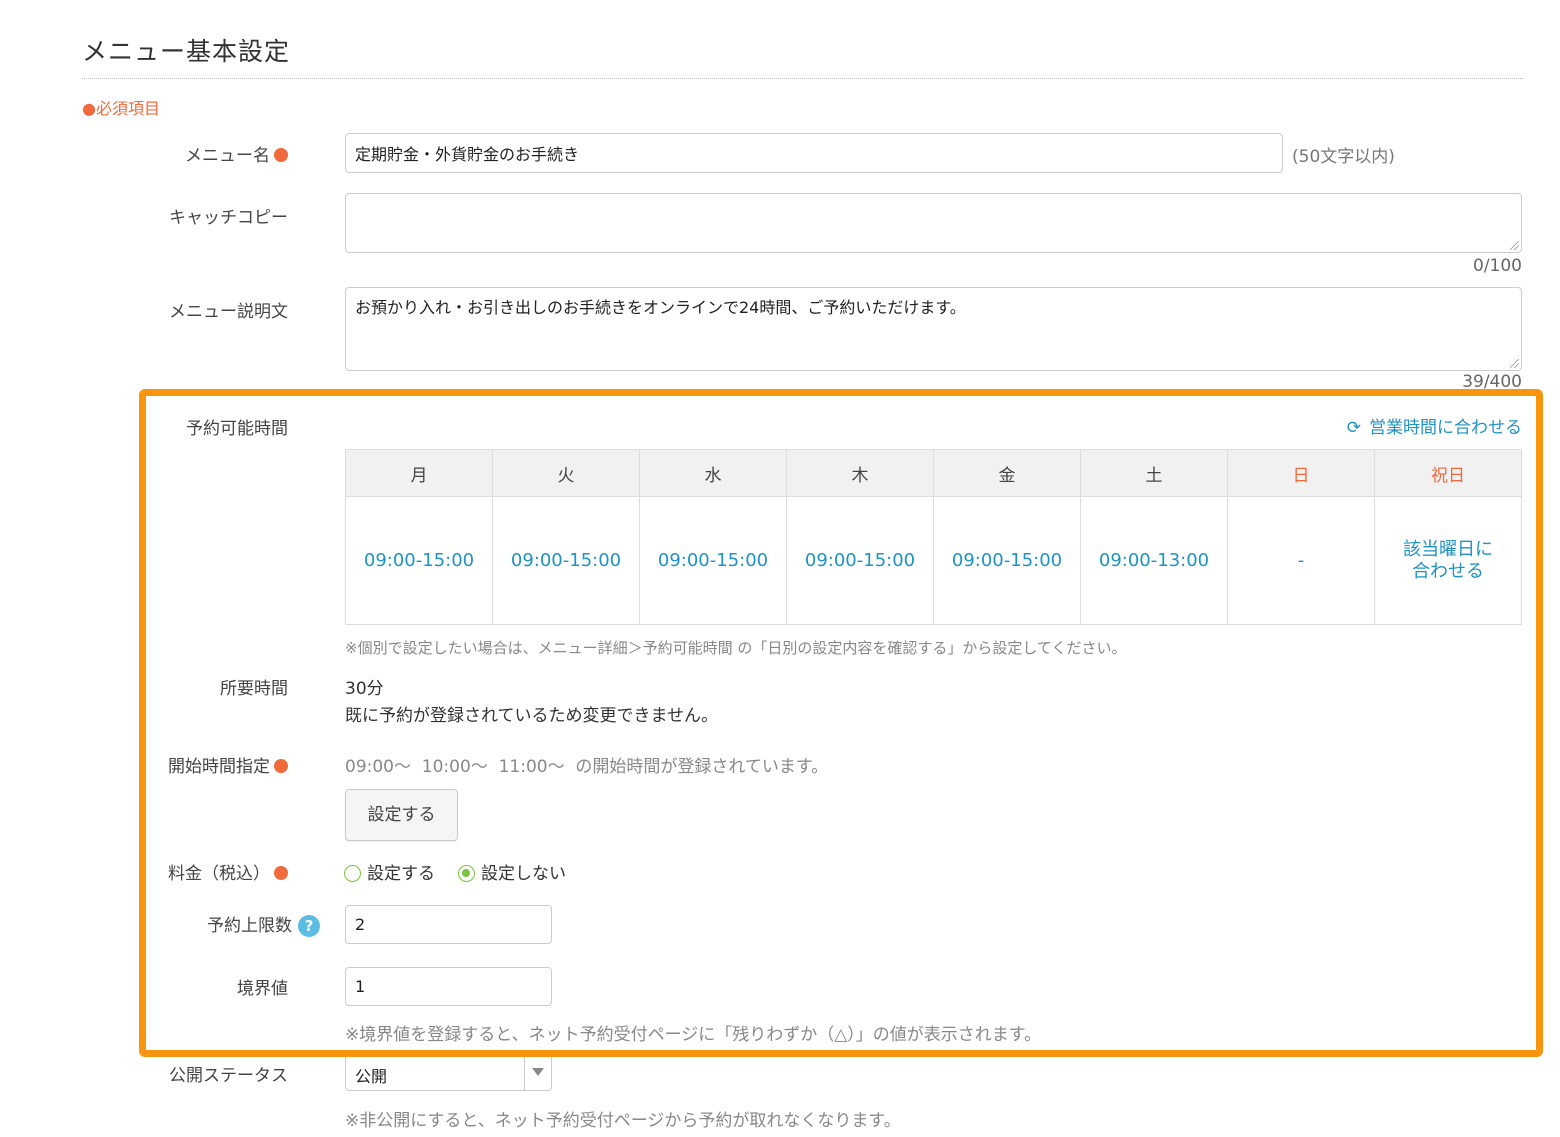 The width and height of the screenshot is (1560, 1137). I want to click on threshold-label: 境界値, so click(262, 989).